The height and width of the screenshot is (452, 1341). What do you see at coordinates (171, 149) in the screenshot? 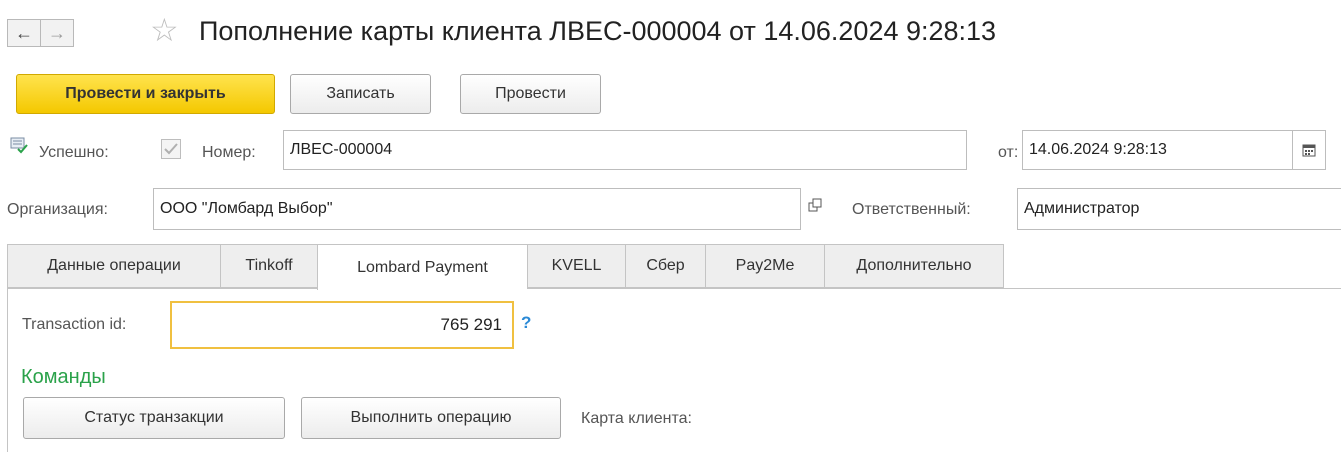
I see `success-checkbox` at bounding box center [171, 149].